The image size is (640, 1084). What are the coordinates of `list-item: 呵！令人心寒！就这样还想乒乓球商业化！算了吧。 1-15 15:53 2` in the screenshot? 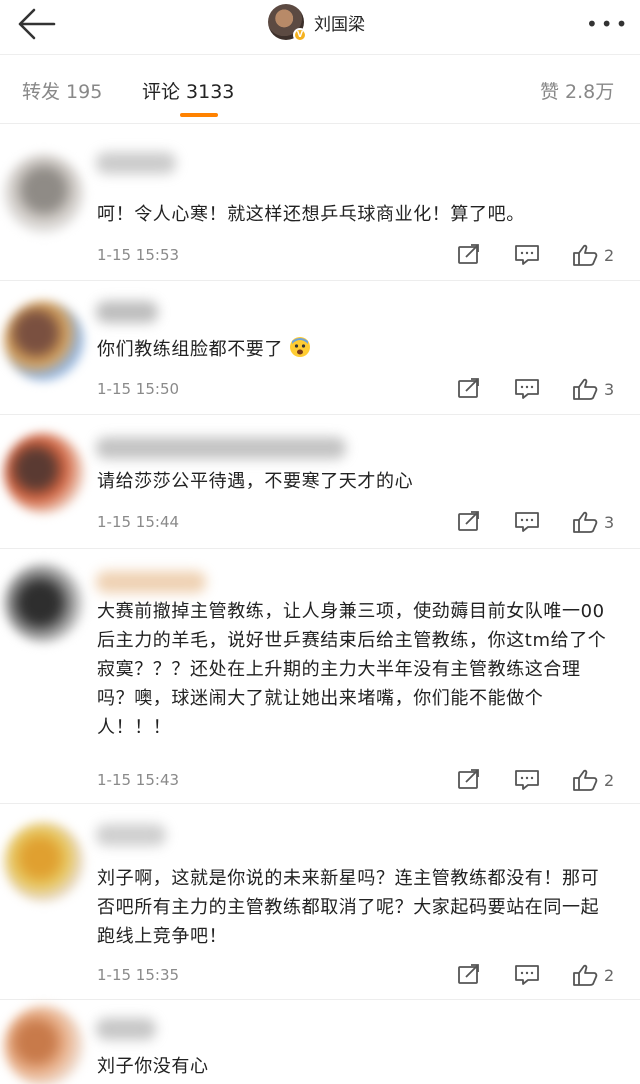 It's located at (320, 203).